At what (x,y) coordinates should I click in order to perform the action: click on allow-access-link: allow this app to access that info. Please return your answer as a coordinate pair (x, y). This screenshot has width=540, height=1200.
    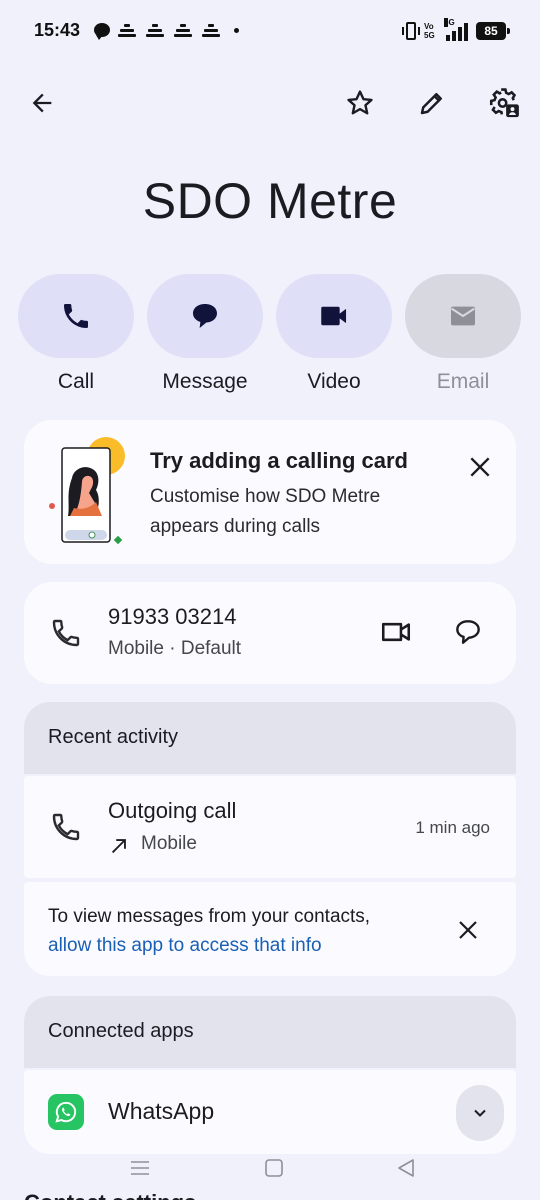
    Looking at the image, I should click on (209, 945).